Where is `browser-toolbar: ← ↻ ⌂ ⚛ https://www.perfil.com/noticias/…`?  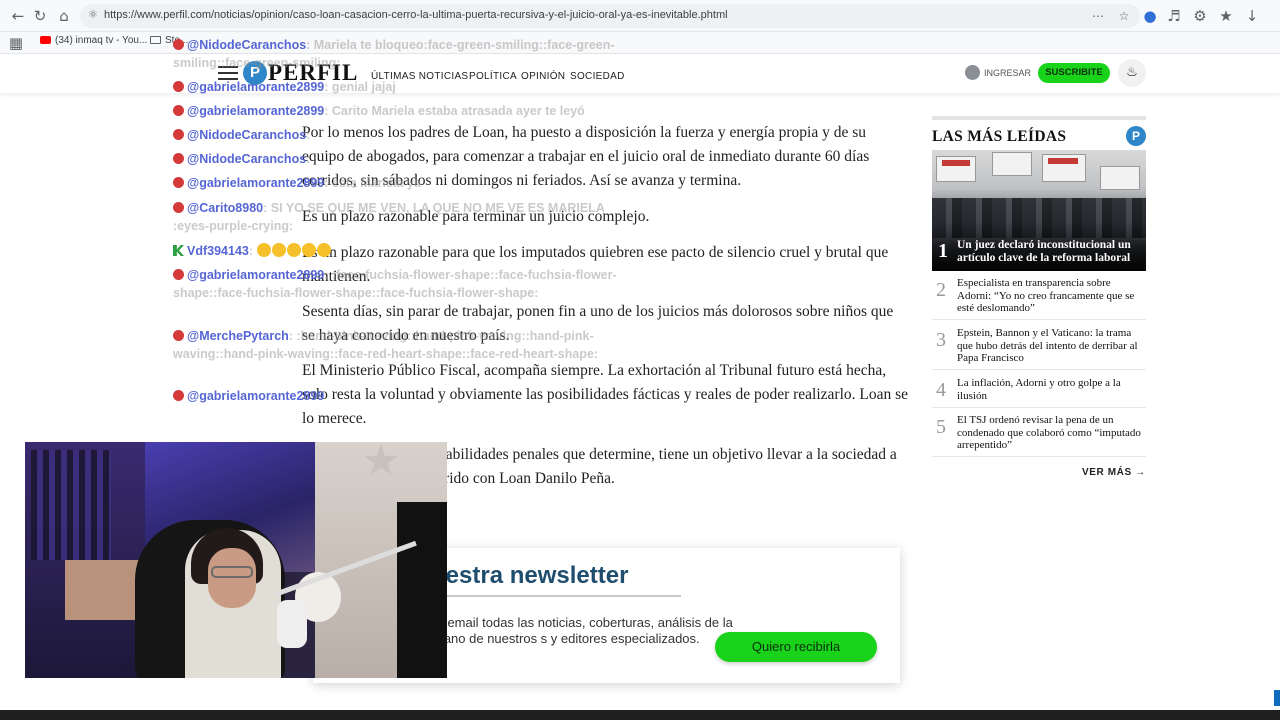 browser-toolbar: ← ↻ ⌂ ⚛ https://www.perfil.com/noticias/… is located at coordinates (640, 16).